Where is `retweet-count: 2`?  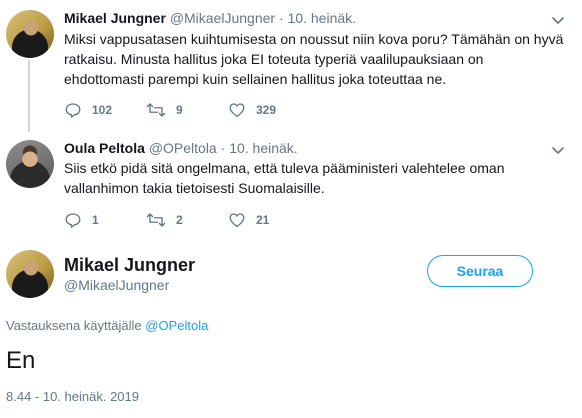 retweet-count: 2 is located at coordinates (179, 220).